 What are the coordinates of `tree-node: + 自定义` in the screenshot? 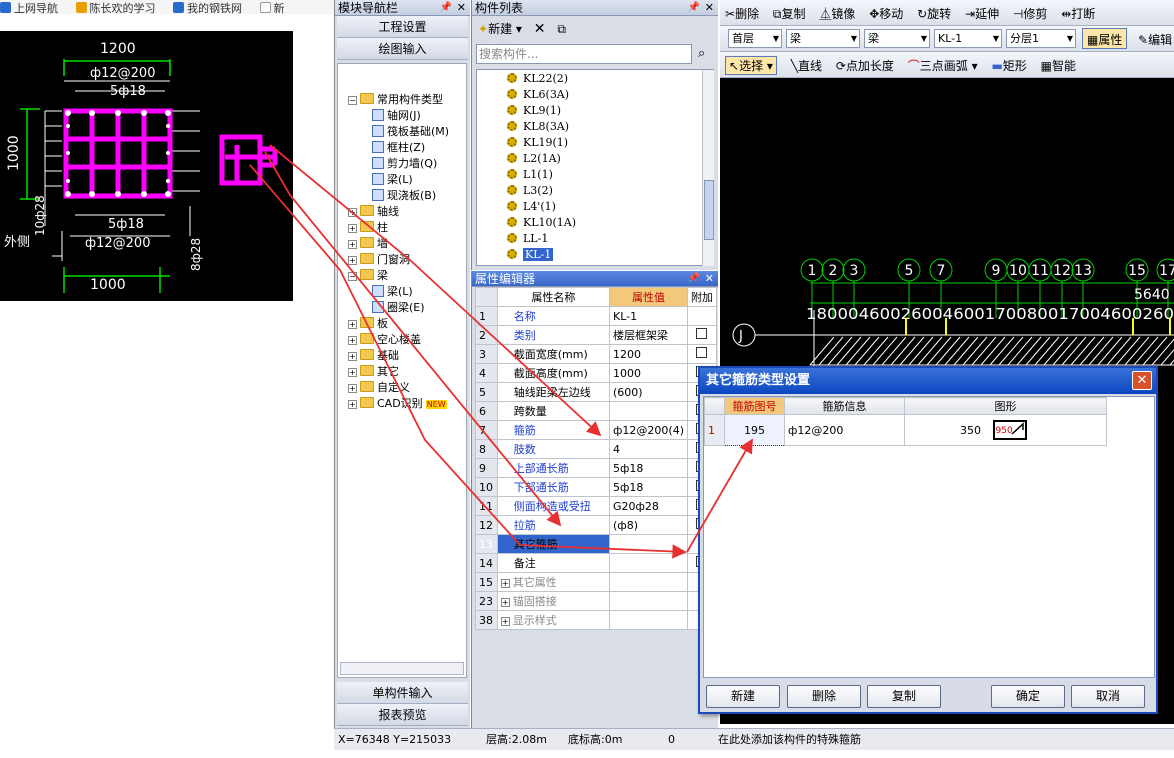 It's located at (379, 387).